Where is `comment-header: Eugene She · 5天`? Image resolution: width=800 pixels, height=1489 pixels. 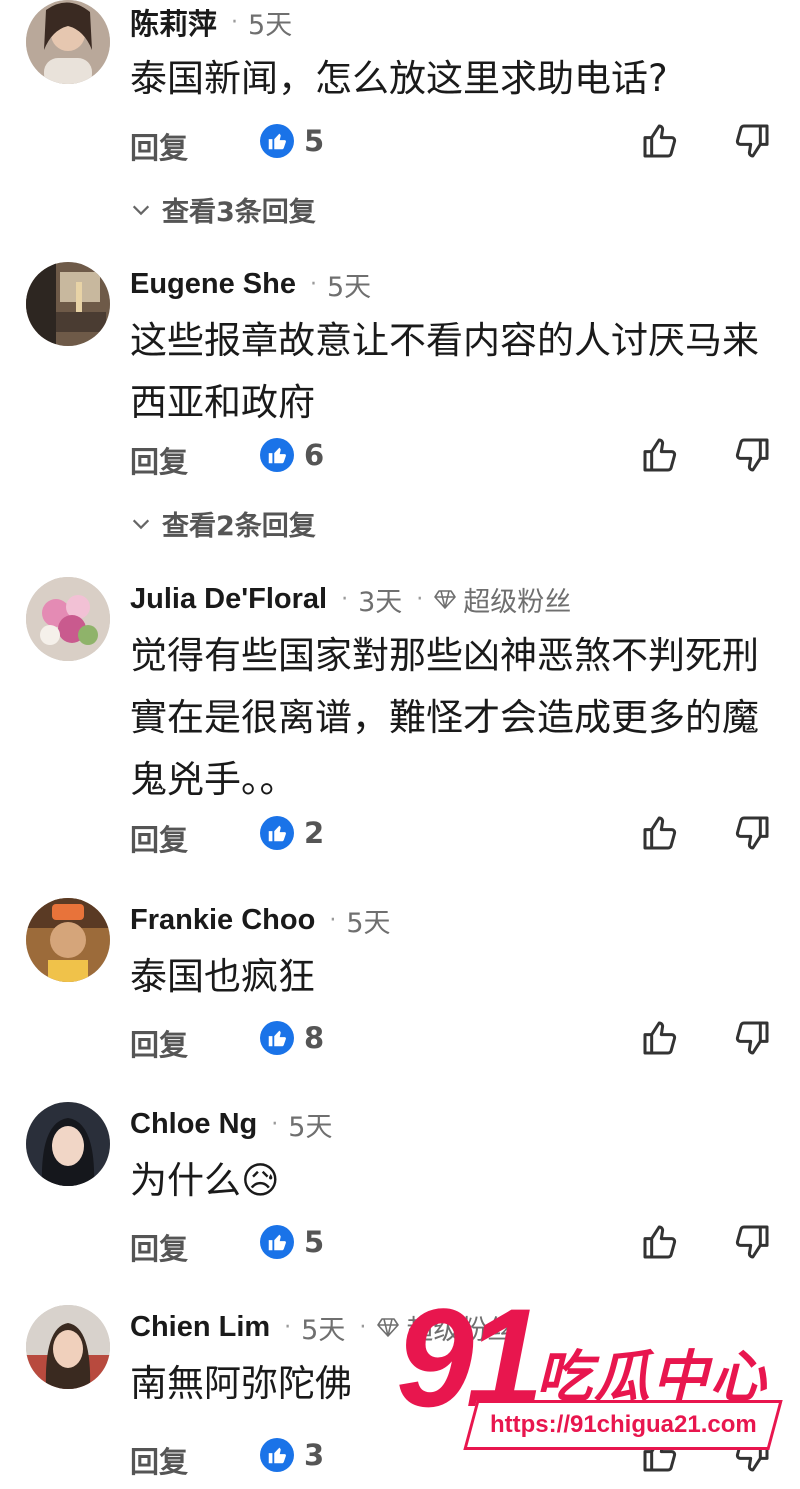
comment-header: Eugene She · 5天 is located at coordinates (250, 284).